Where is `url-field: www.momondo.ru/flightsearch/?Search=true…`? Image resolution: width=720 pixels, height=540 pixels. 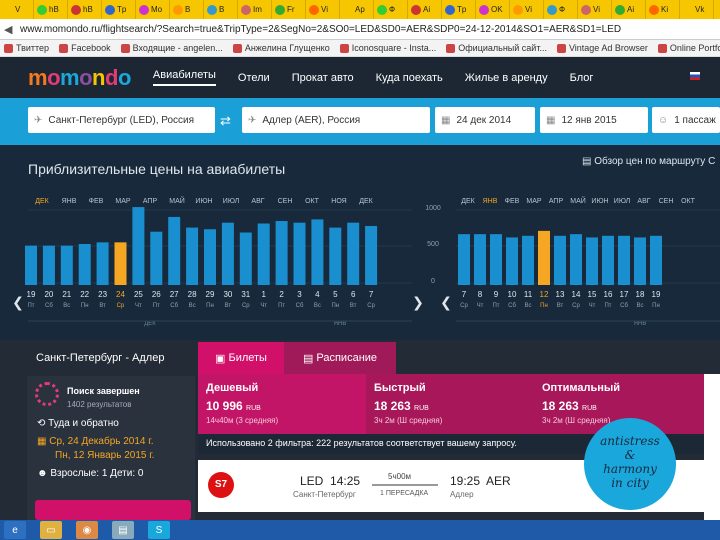 url-field: www.momondo.ru/flightsearch/?Search=true… is located at coordinates (368, 29).